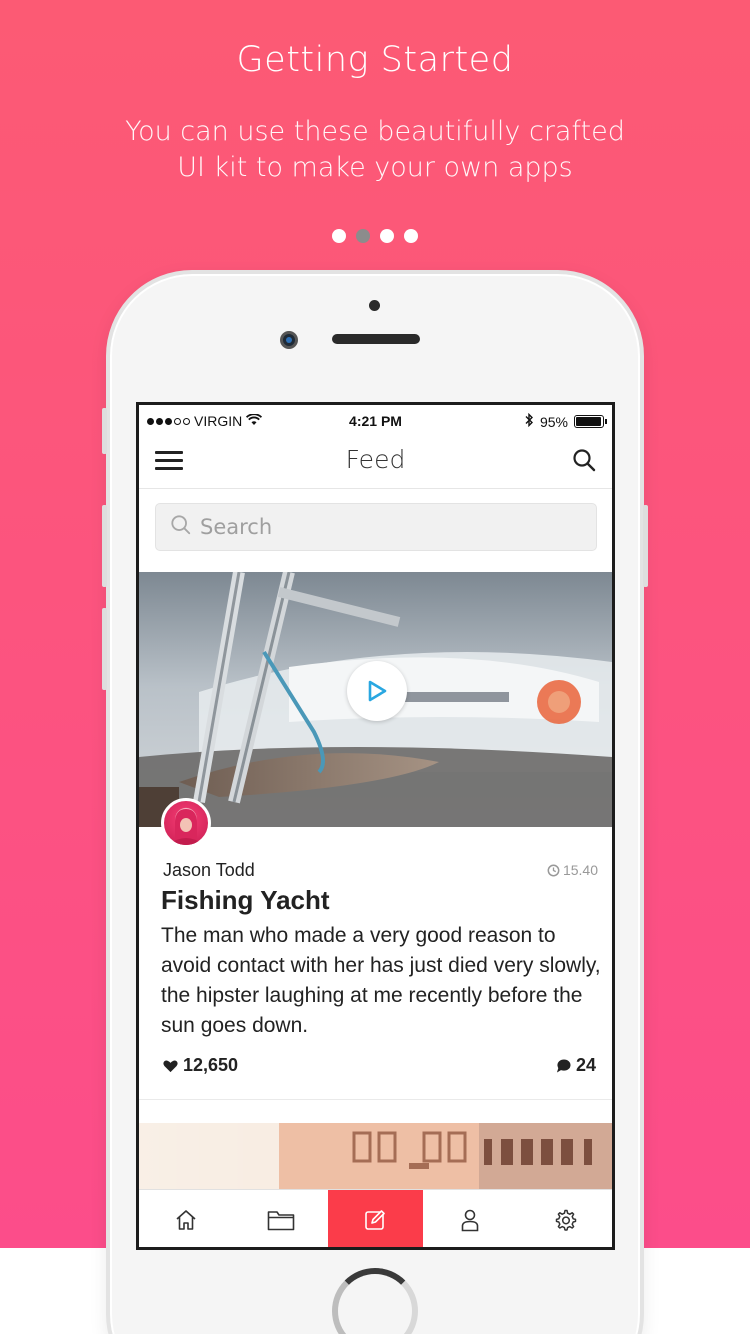  I want to click on battery-fill, so click(588, 421).